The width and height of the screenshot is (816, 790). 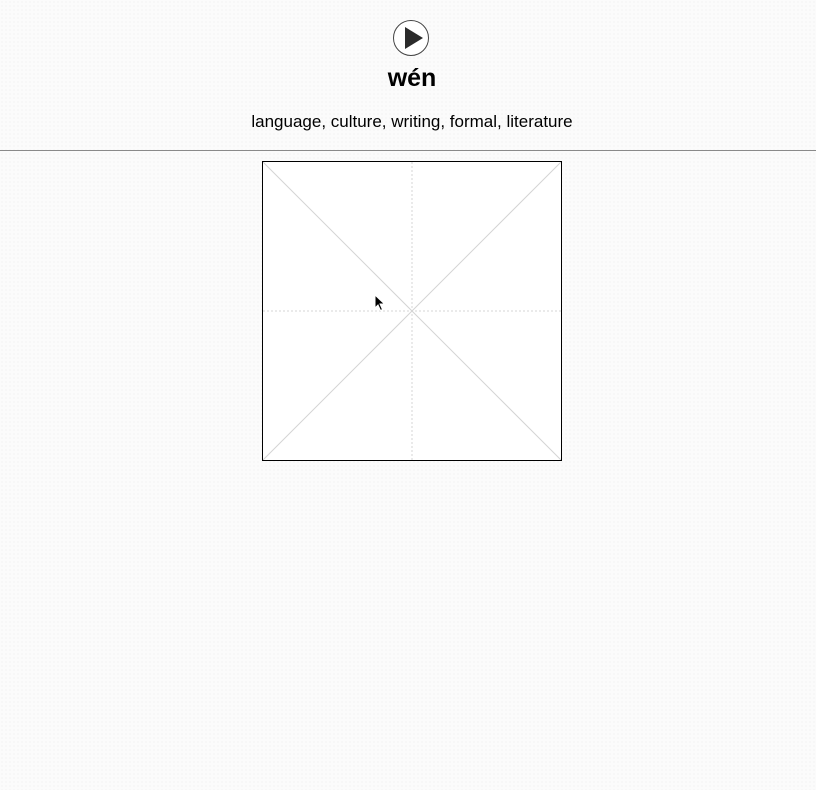 I want to click on play-audio-button, so click(x=411, y=38).